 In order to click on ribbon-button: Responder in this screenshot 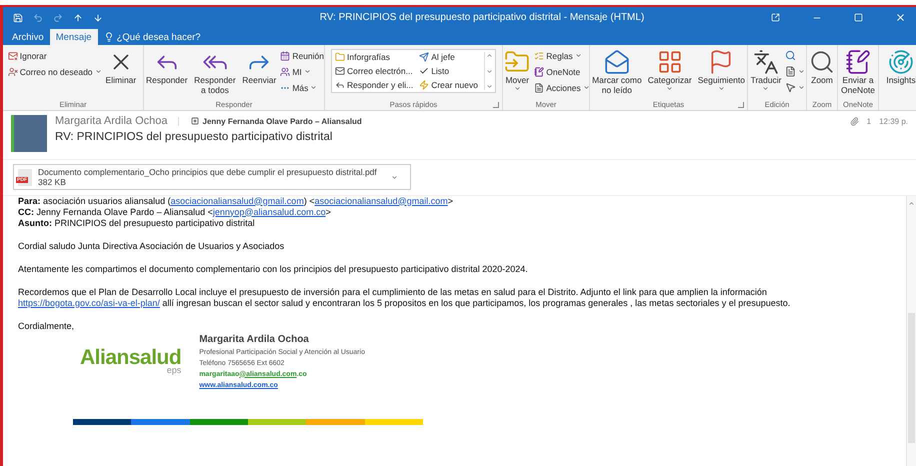, I will do `click(167, 67)`.